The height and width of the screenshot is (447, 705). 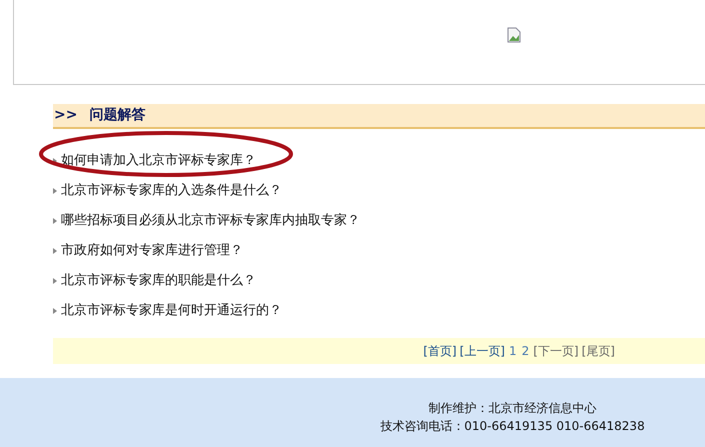 What do you see at coordinates (152, 251) in the screenshot?
I see `question-link: 市政府如何对专家库进行管理？` at bounding box center [152, 251].